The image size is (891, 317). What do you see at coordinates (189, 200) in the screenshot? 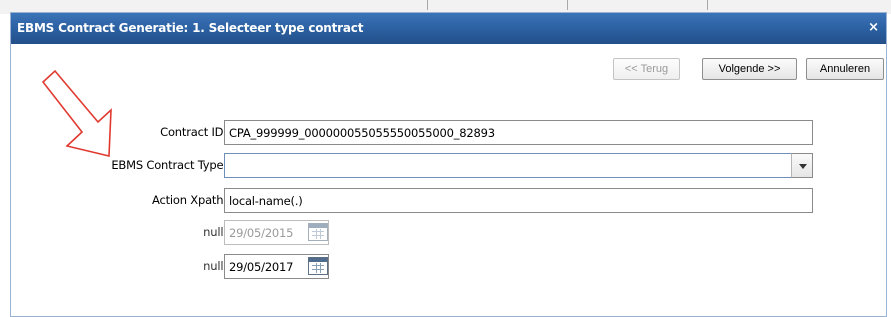
I see `action-xpath-label: Action Xpath:` at bounding box center [189, 200].